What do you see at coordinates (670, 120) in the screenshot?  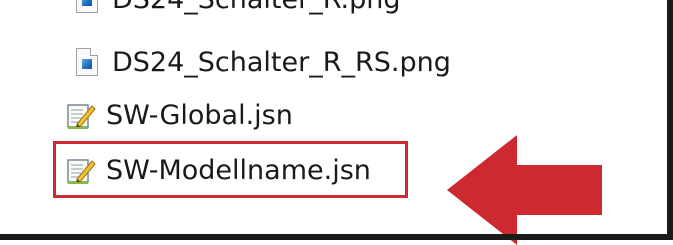 I see `frame-border-right` at bounding box center [670, 120].